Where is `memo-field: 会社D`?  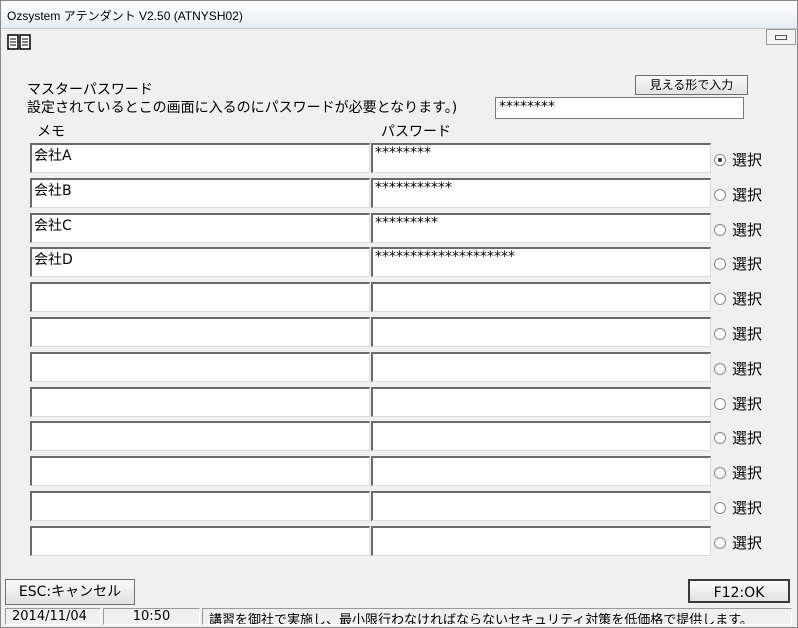 memo-field: 会社D is located at coordinates (200, 262).